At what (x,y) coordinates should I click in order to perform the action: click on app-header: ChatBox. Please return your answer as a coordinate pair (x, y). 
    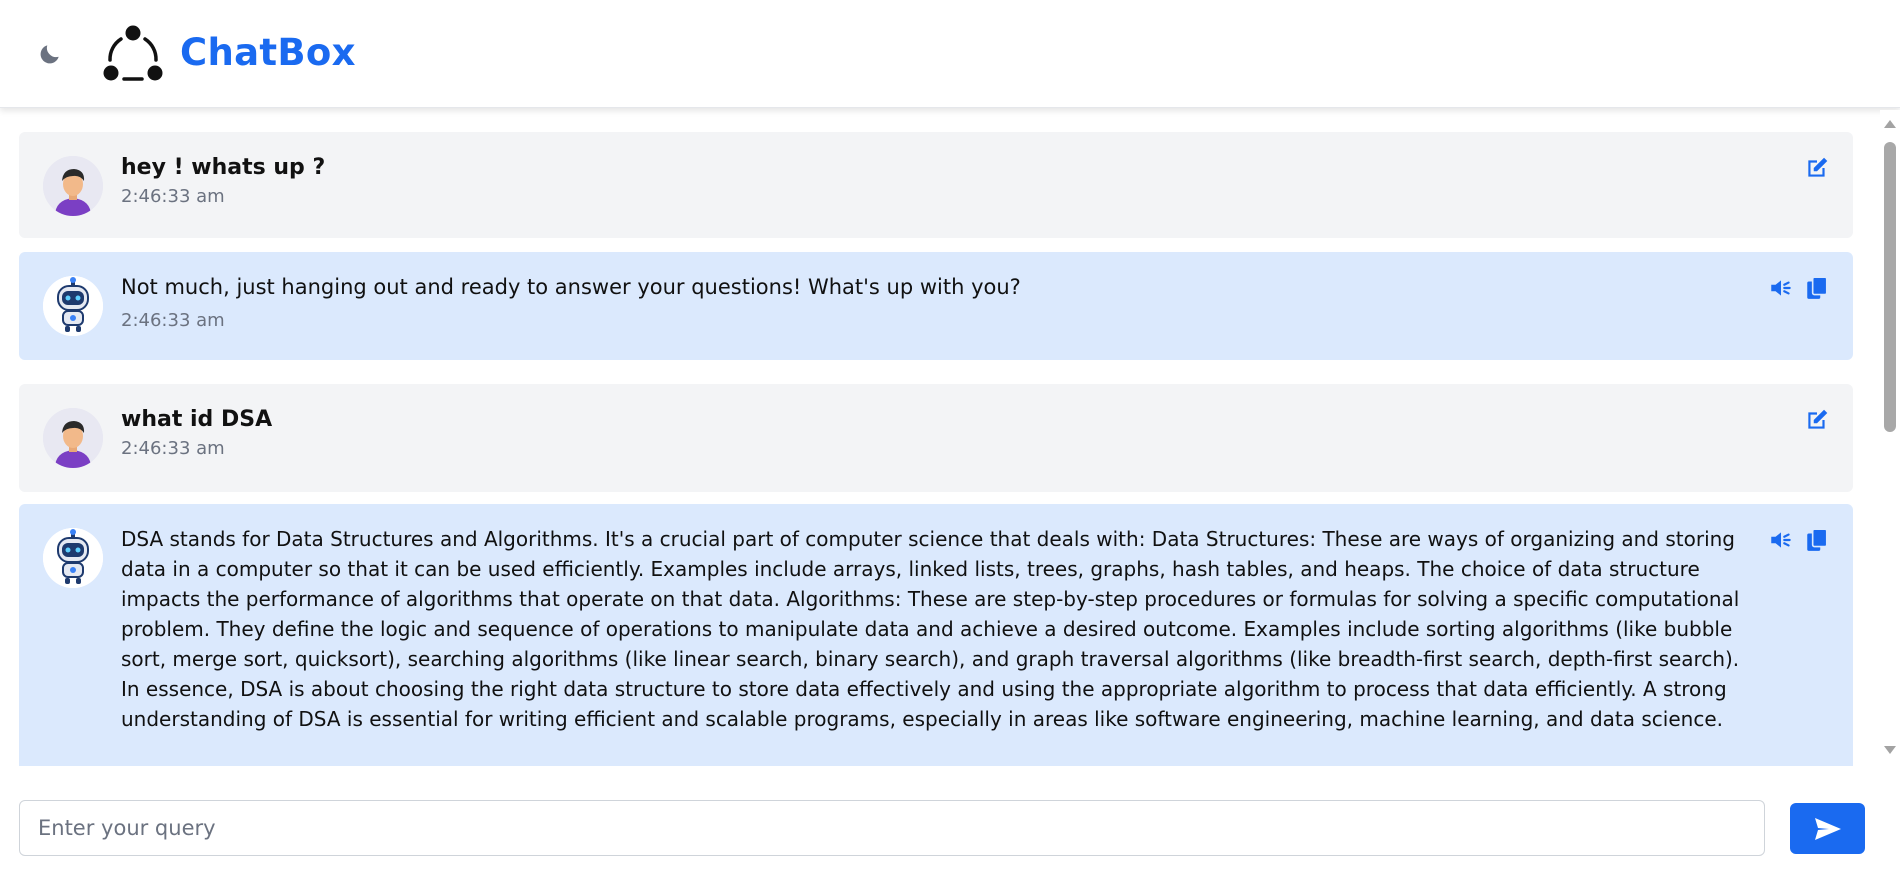
    Looking at the image, I should click on (950, 54).